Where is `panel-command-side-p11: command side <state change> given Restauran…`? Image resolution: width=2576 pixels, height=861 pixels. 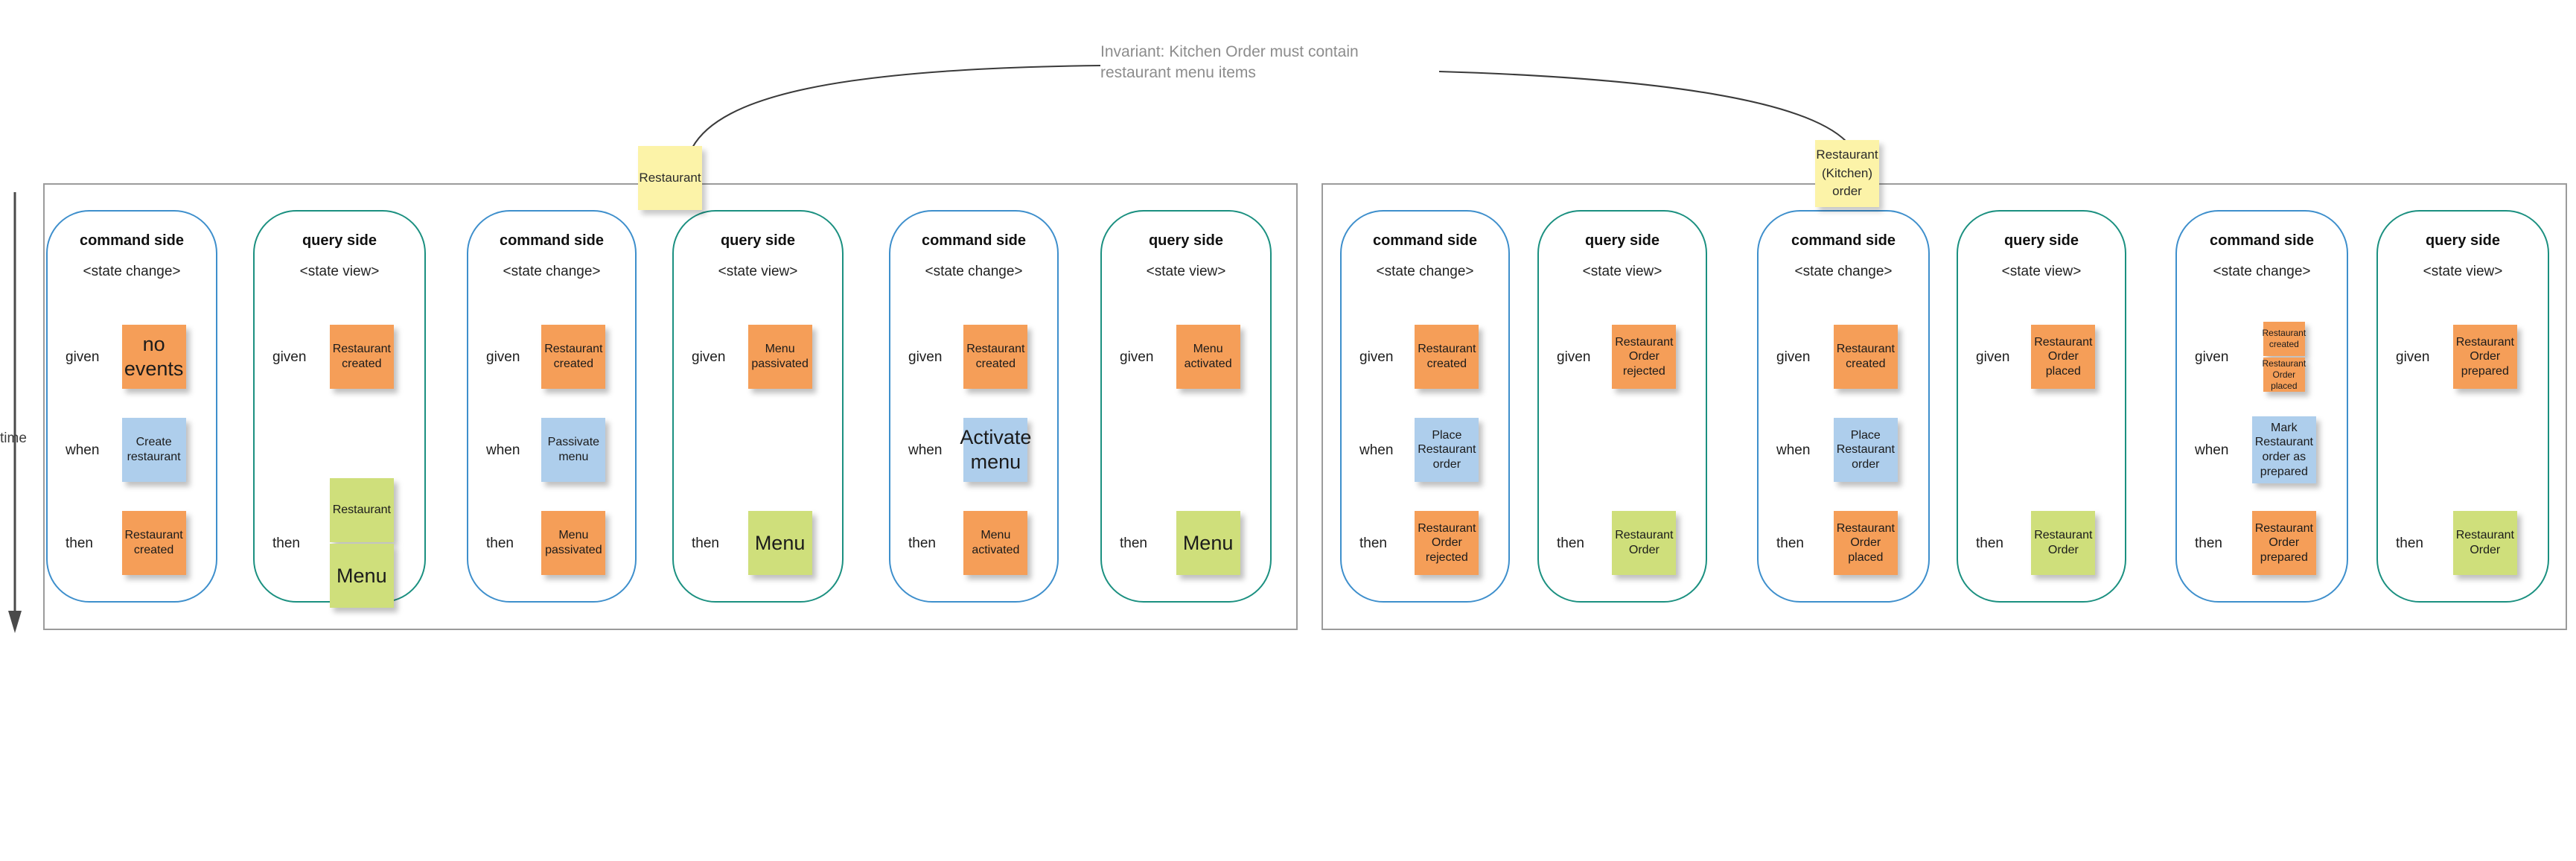 panel-command-side-p11: command side <state change> given Restauran… is located at coordinates (2261, 407).